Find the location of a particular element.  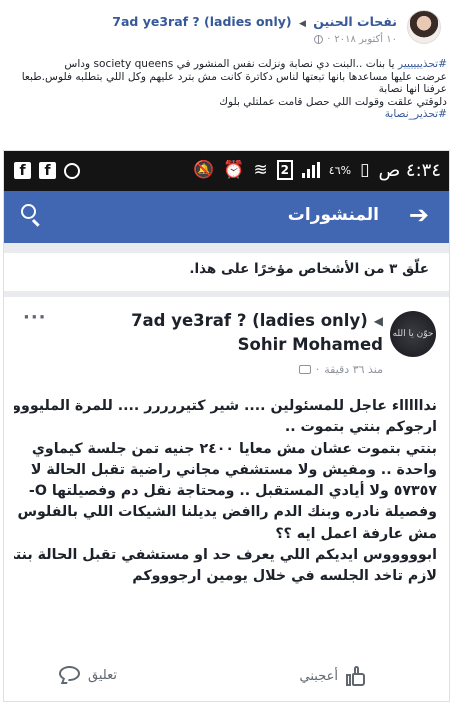

page-avatar is located at coordinates (424, 27).